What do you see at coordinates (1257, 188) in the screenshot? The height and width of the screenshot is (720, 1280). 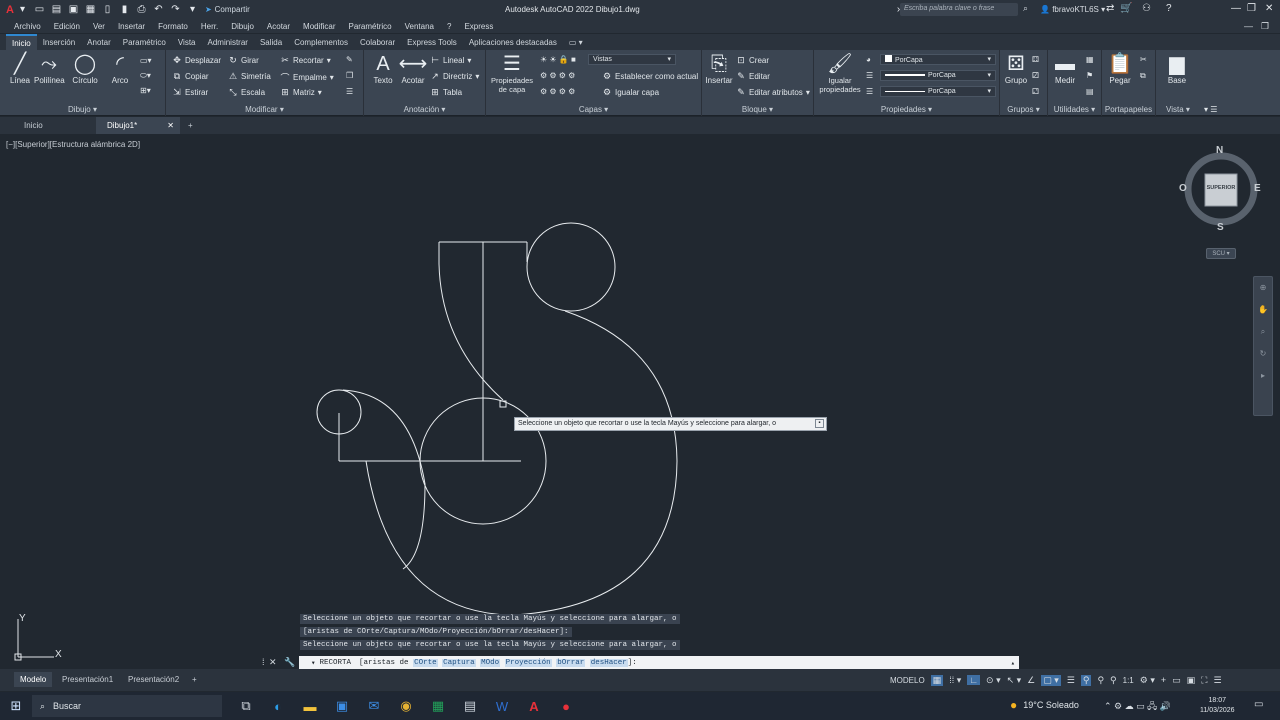 I see `compass-east: E` at bounding box center [1257, 188].